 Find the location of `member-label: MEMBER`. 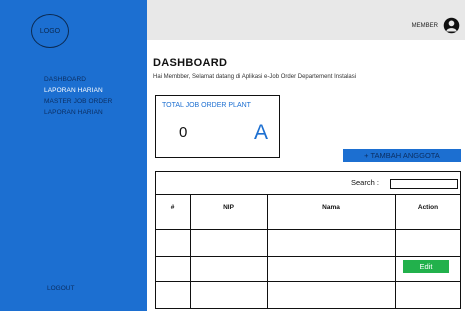

member-label: MEMBER is located at coordinates (425, 26).